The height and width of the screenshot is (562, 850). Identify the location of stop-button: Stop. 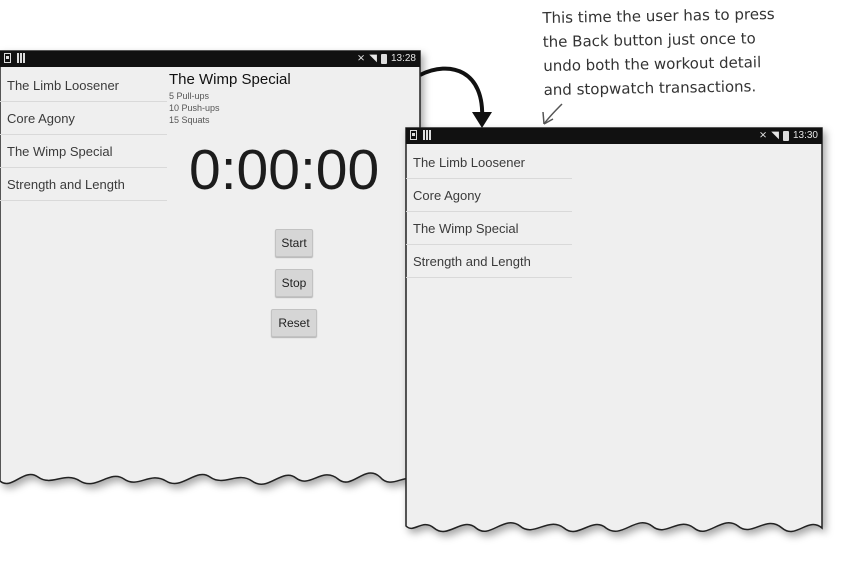
(294, 283).